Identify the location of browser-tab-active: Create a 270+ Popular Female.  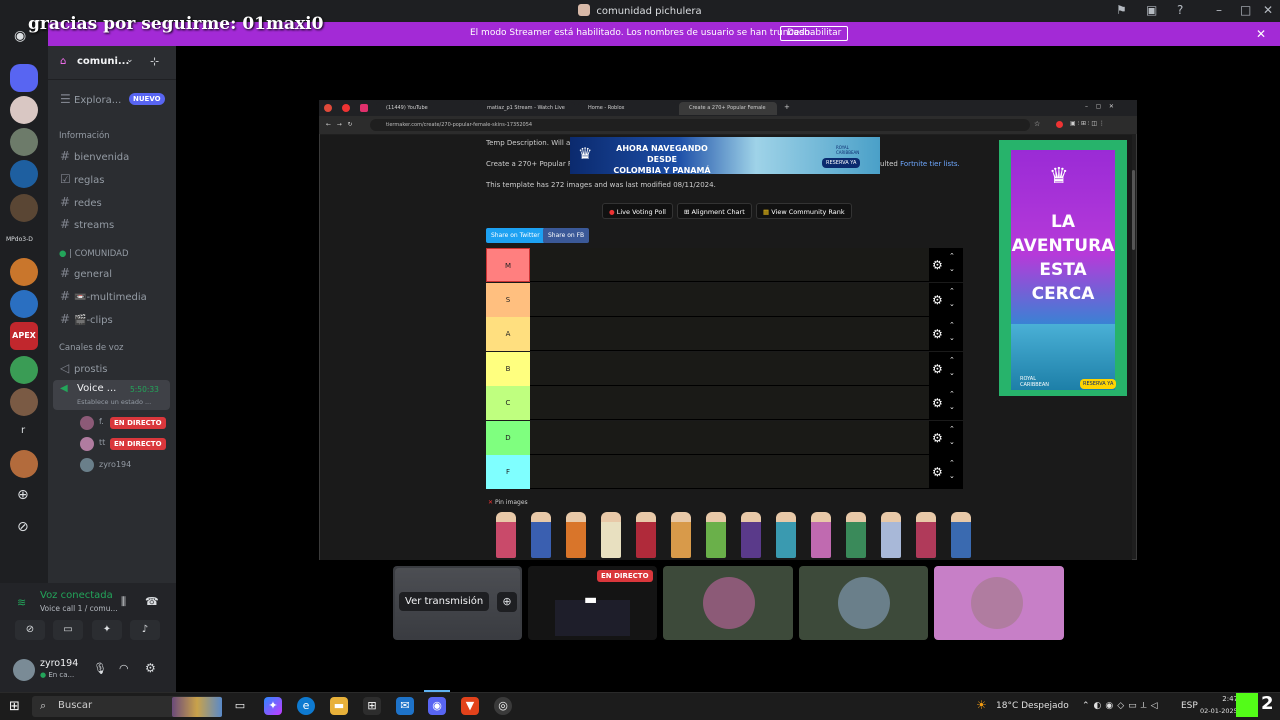
(728, 108).